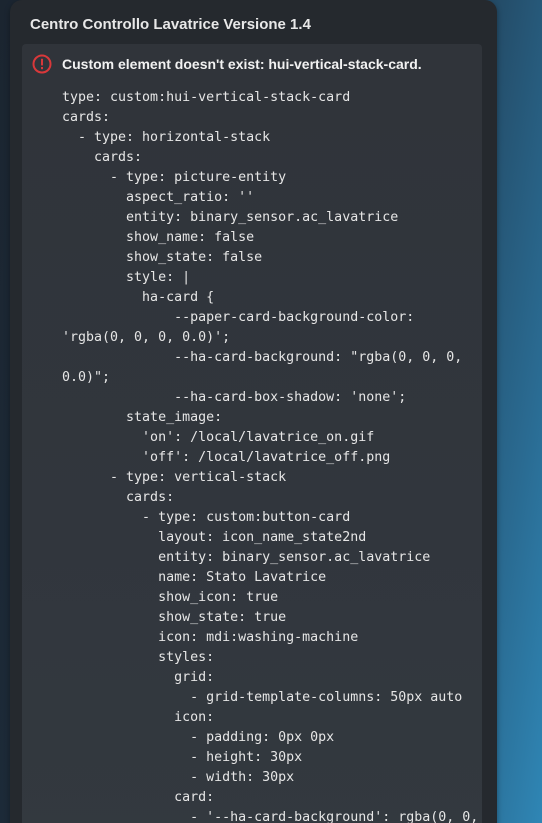 This screenshot has height=823, width=542. Describe the element at coordinates (218, 437) in the screenshot. I see `code-line: 'on': /local/lavatrice_on.gif` at that location.